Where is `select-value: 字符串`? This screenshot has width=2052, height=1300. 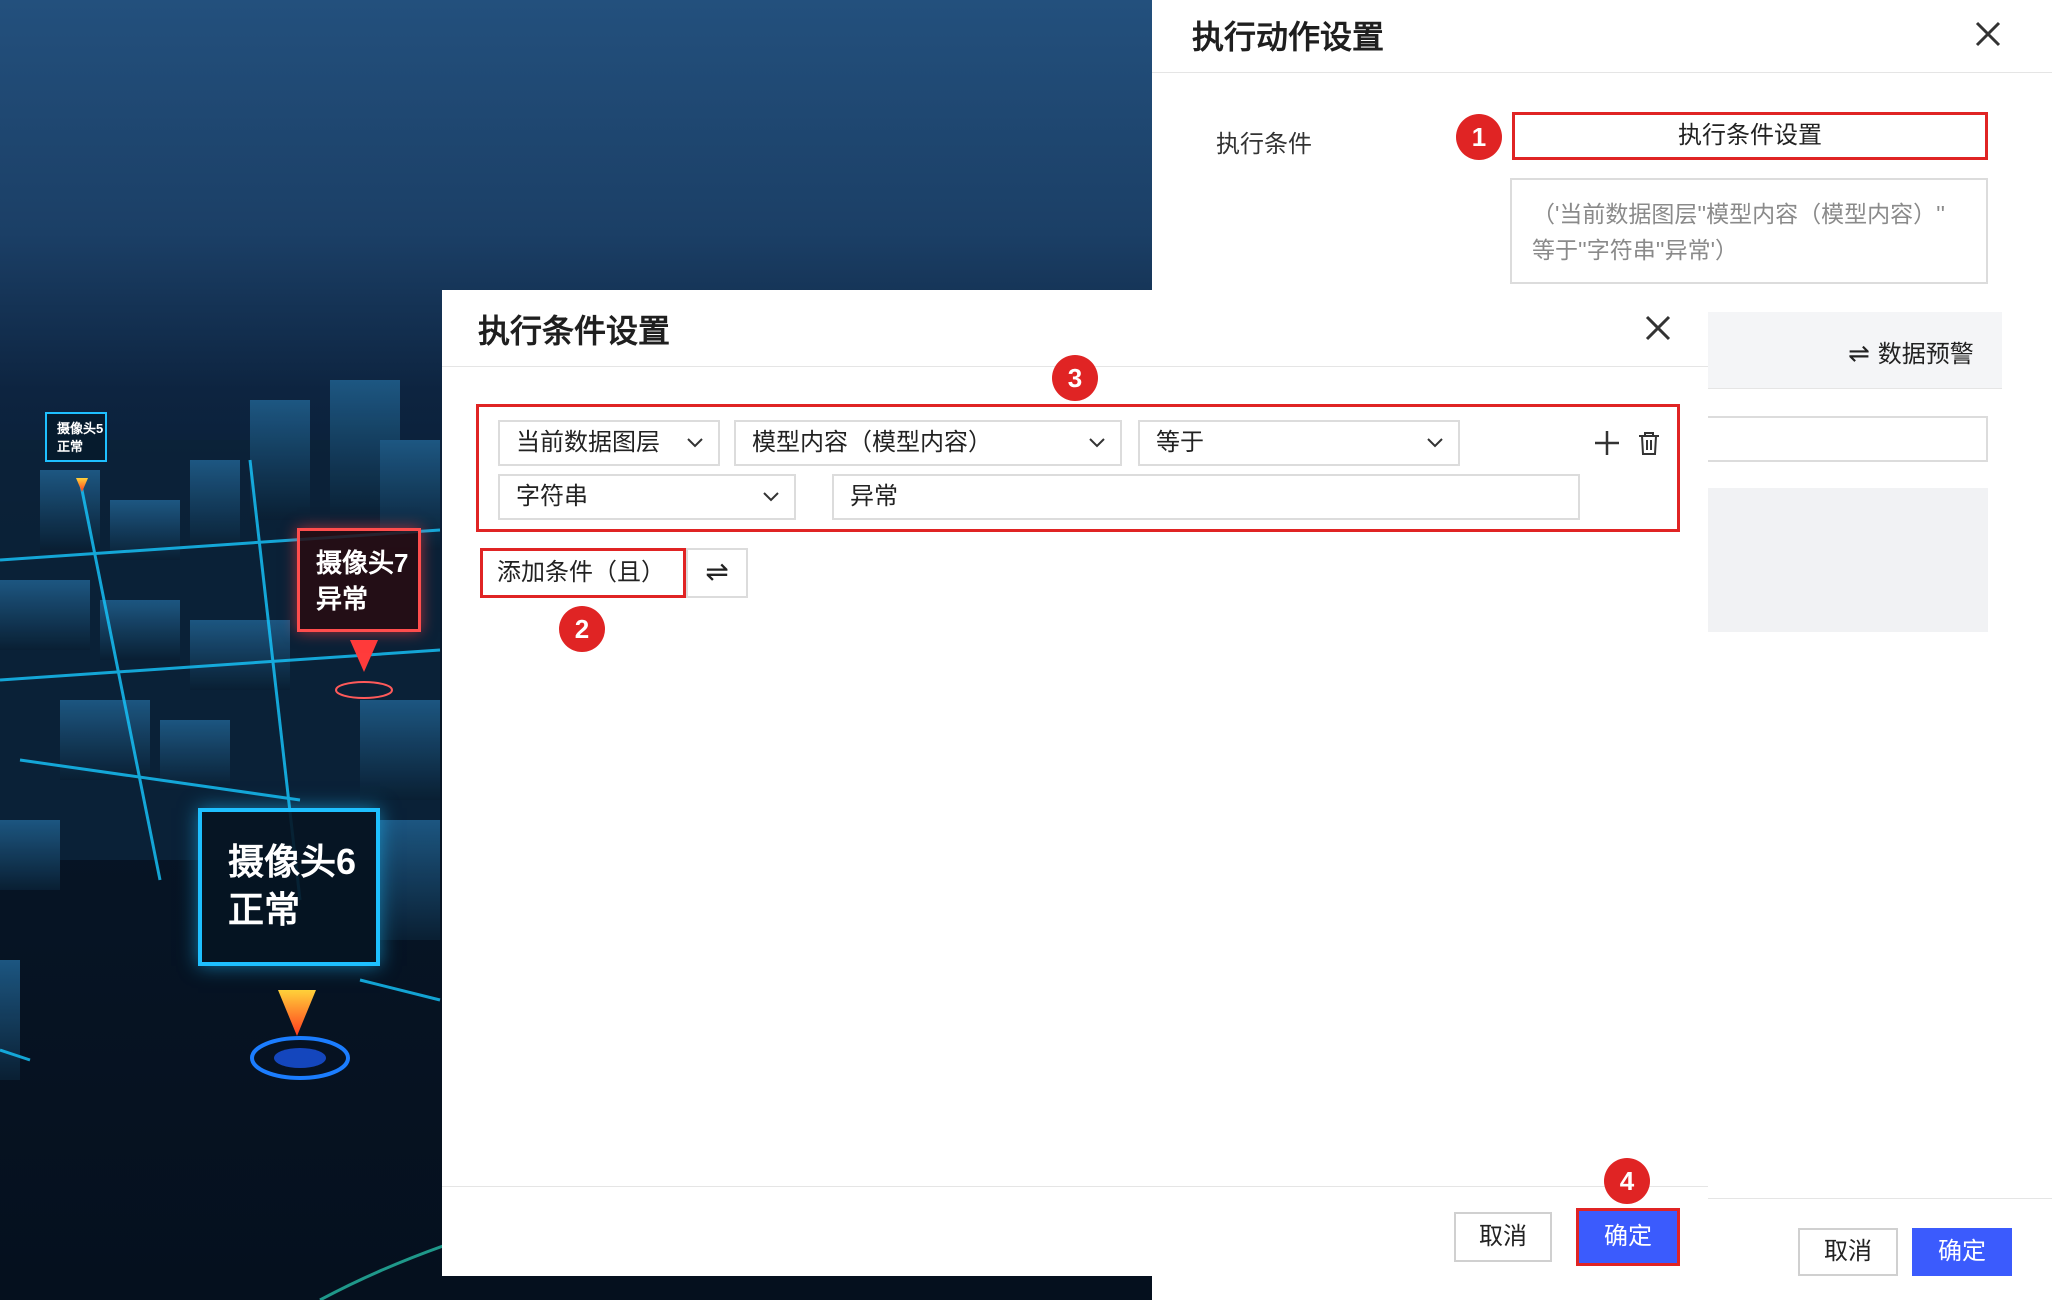 select-value: 字符串 is located at coordinates (552, 496).